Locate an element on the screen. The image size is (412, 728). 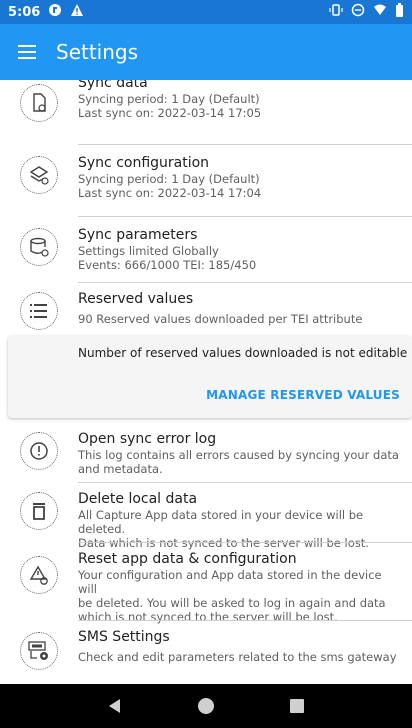
warning-icon is located at coordinates (77, 12).